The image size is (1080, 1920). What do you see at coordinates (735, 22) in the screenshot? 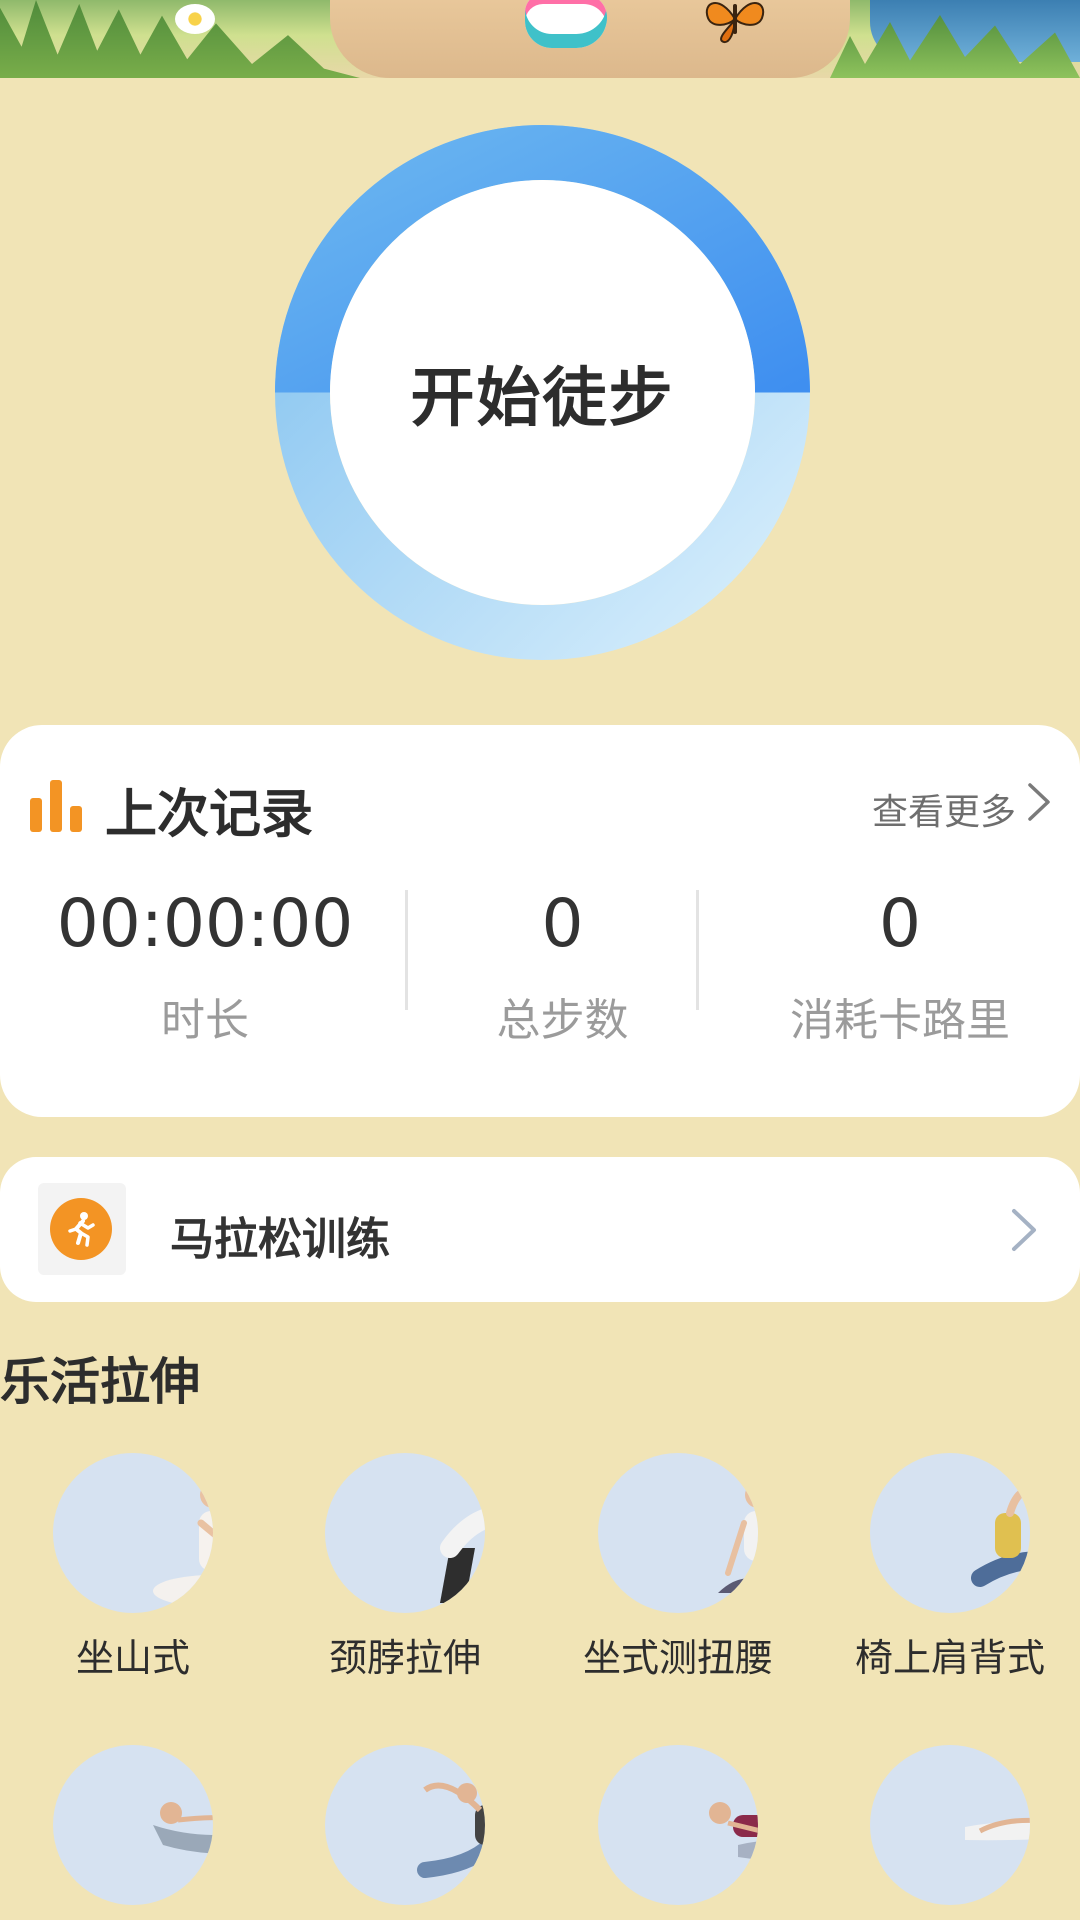
I see `butterfly-icon` at bounding box center [735, 22].